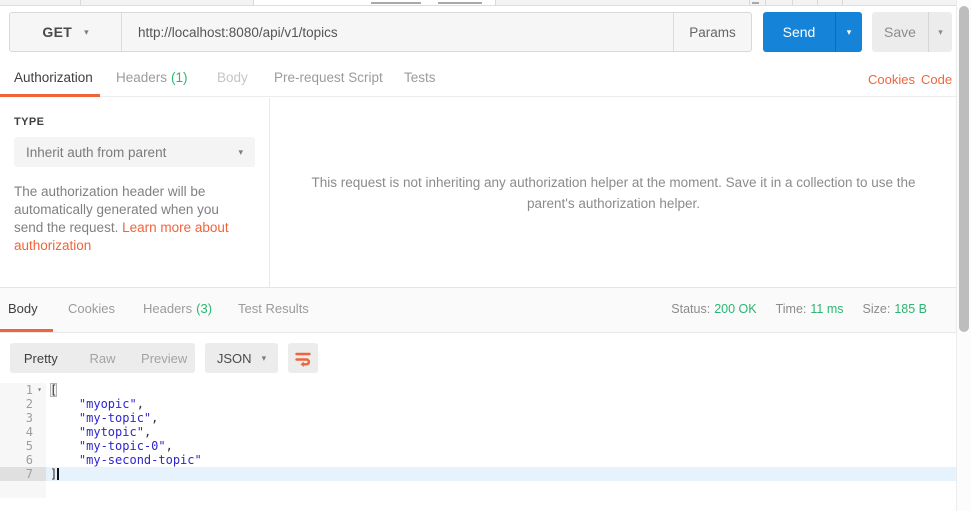 Image resolution: width=971 pixels, height=511 pixels. I want to click on line-number: 4, so click(29, 432).